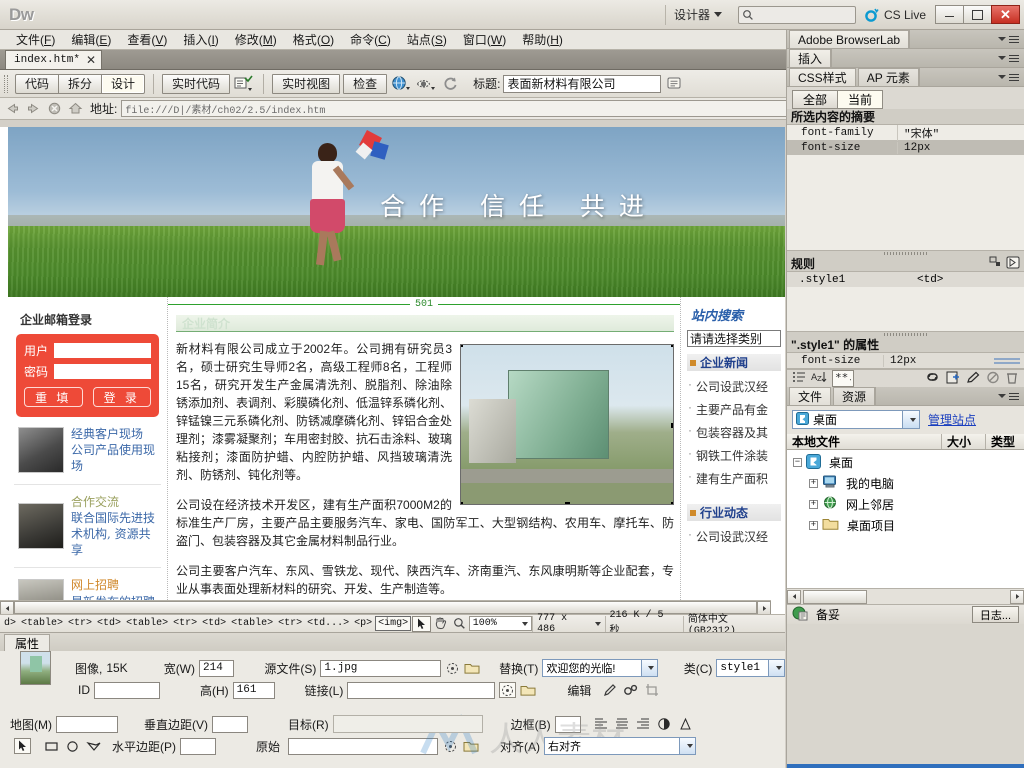 The height and width of the screenshot is (768, 1024). Describe the element at coordinates (697, 14) in the screenshot. I see `workspace-switcher: 设计器` at that location.